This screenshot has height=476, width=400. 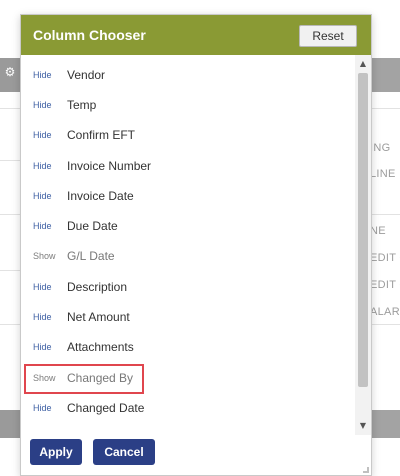 What do you see at coordinates (86, 75) in the screenshot?
I see `column-label: Vendor` at bounding box center [86, 75].